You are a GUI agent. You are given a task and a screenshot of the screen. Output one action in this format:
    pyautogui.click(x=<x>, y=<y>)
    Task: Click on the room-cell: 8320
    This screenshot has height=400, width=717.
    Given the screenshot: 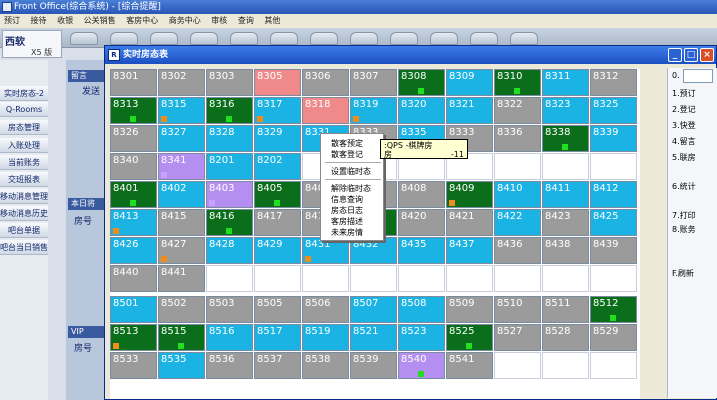 What is the action you would take?
    pyautogui.click(x=421, y=110)
    